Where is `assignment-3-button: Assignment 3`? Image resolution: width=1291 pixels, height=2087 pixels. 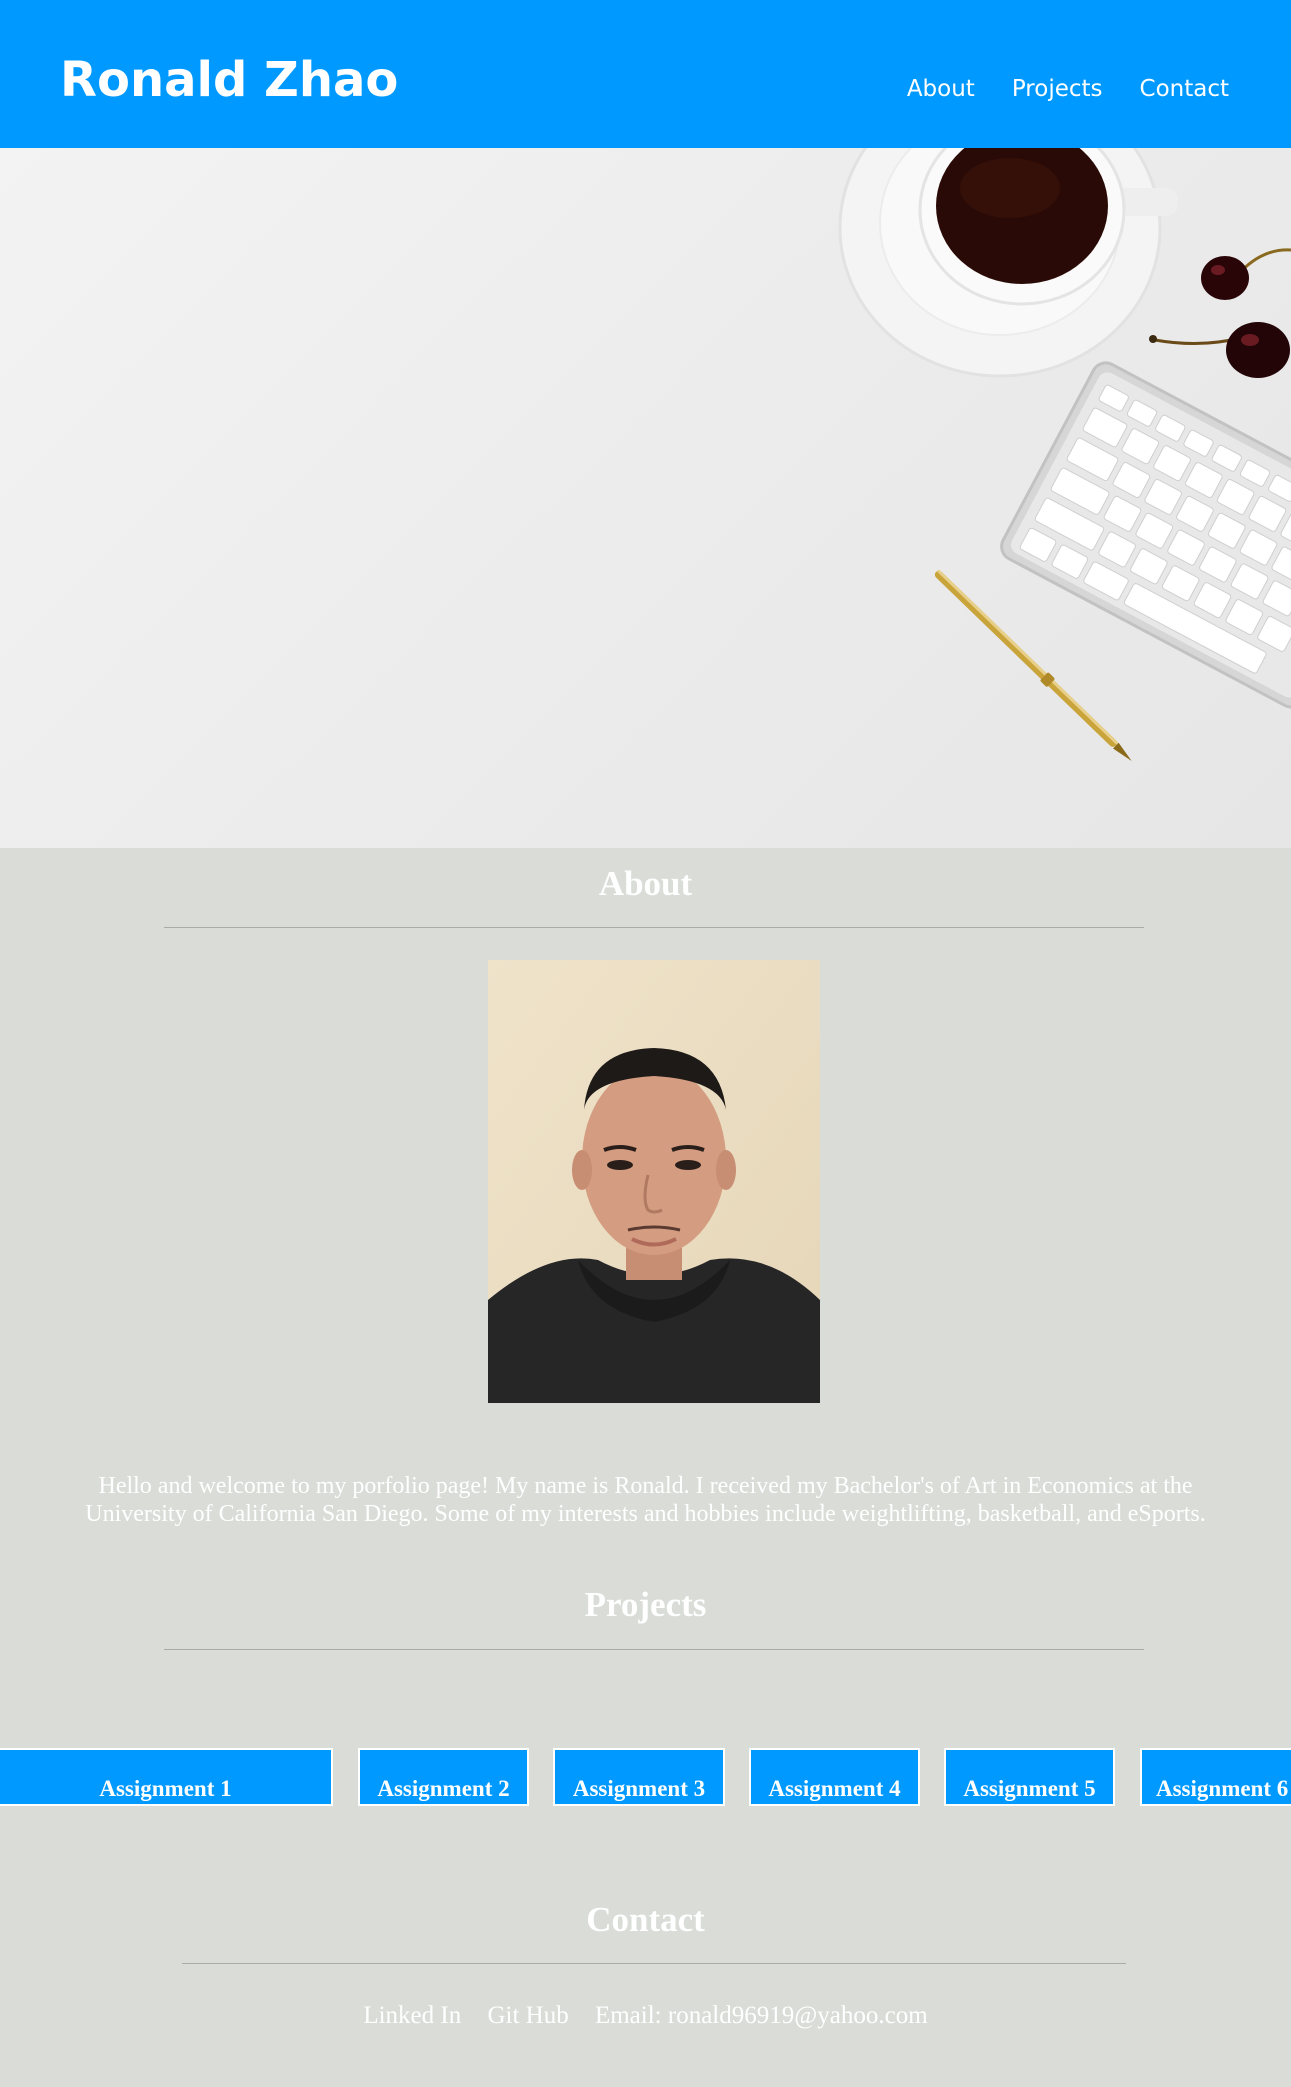
assignment-3-button: Assignment 3 is located at coordinates (639, 1777).